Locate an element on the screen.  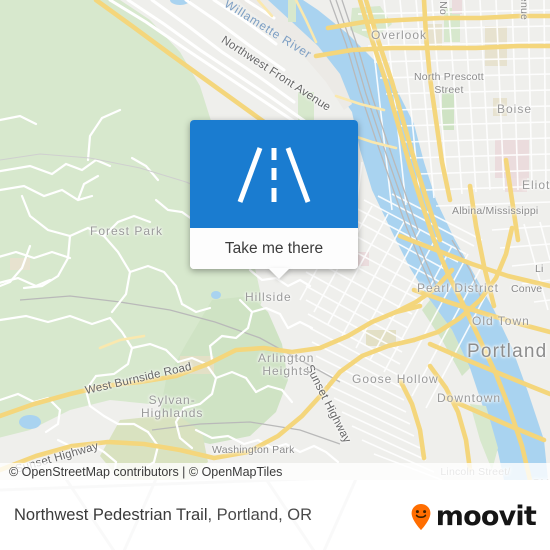
popup-header is located at coordinates (274, 174).